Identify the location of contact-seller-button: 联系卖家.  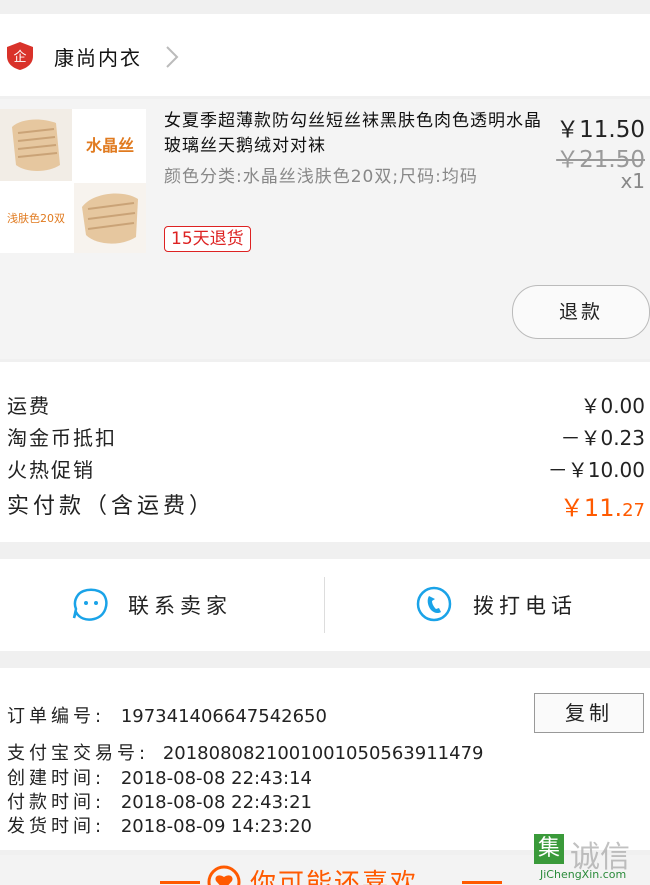
(162, 605).